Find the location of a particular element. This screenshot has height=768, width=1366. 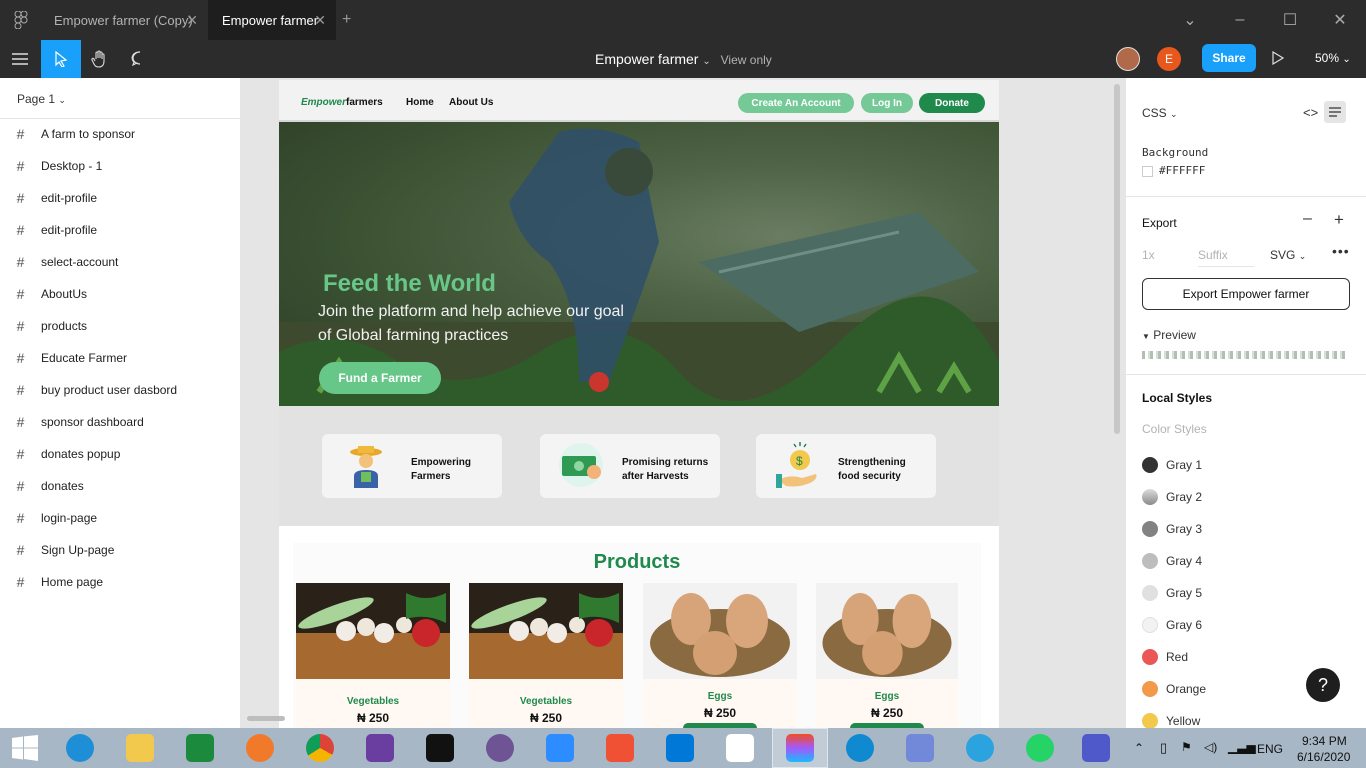

layer-frame: # sponsor dashboard is located at coordinates (120, 422).